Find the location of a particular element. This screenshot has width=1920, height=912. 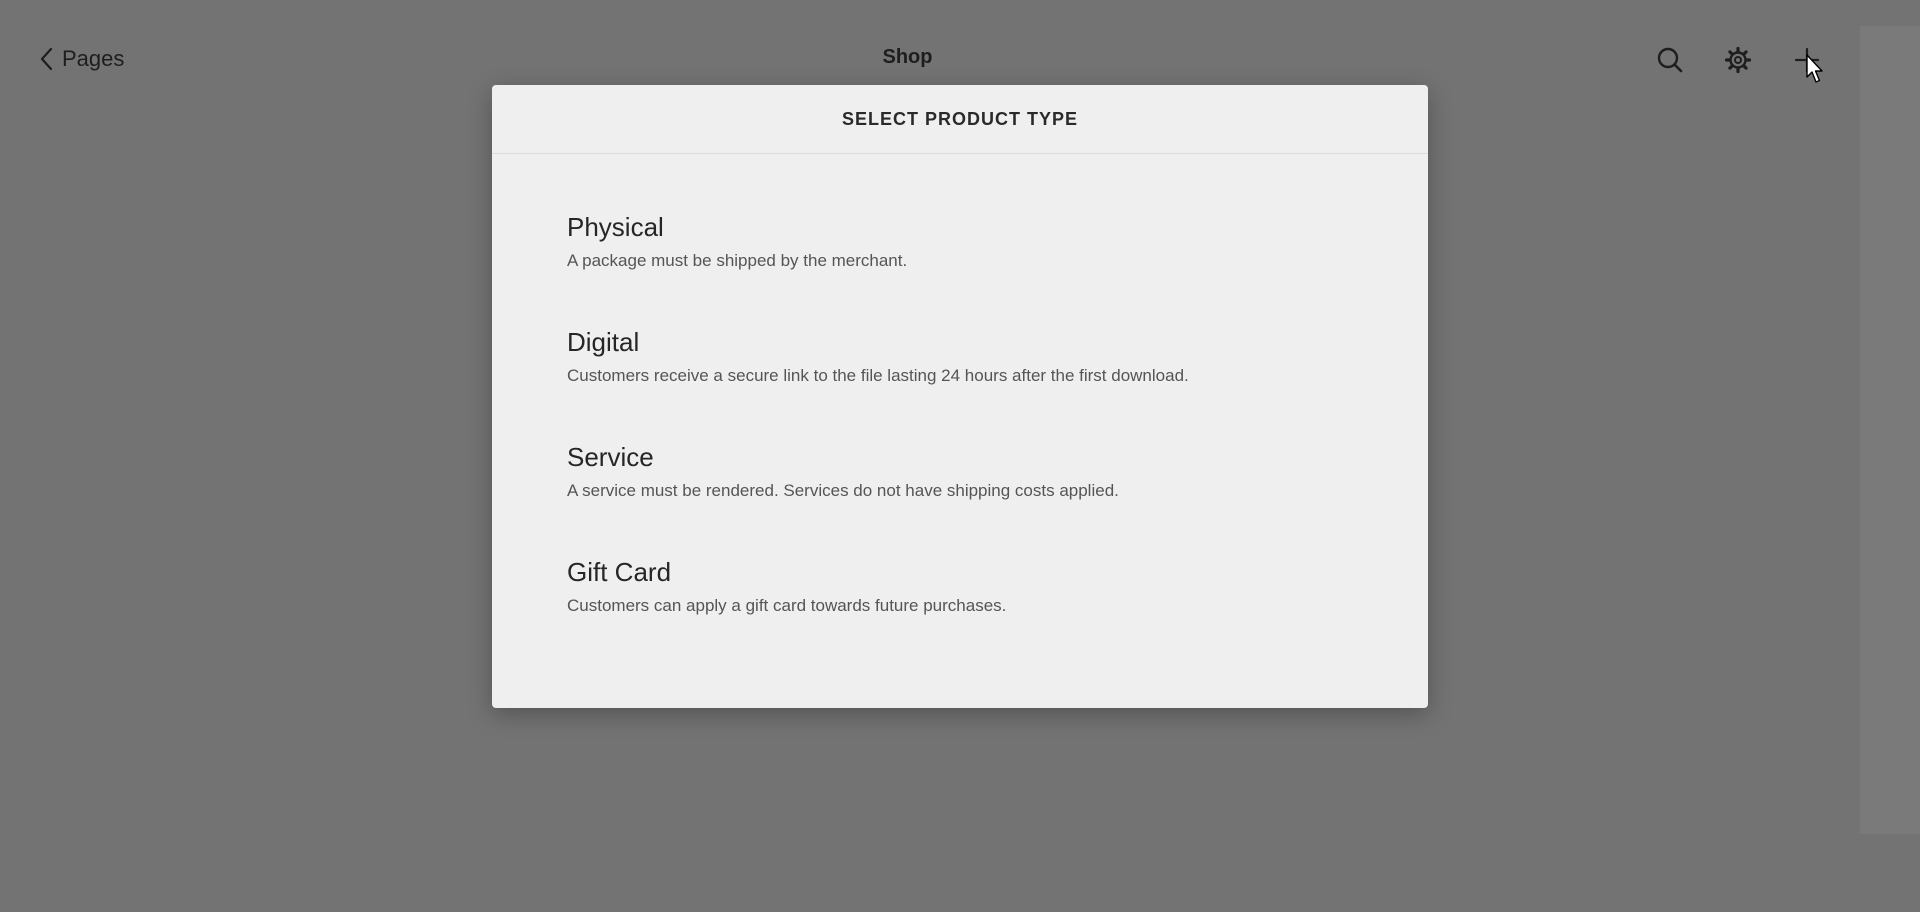

chevron-left-icon is located at coordinates (47, 59).